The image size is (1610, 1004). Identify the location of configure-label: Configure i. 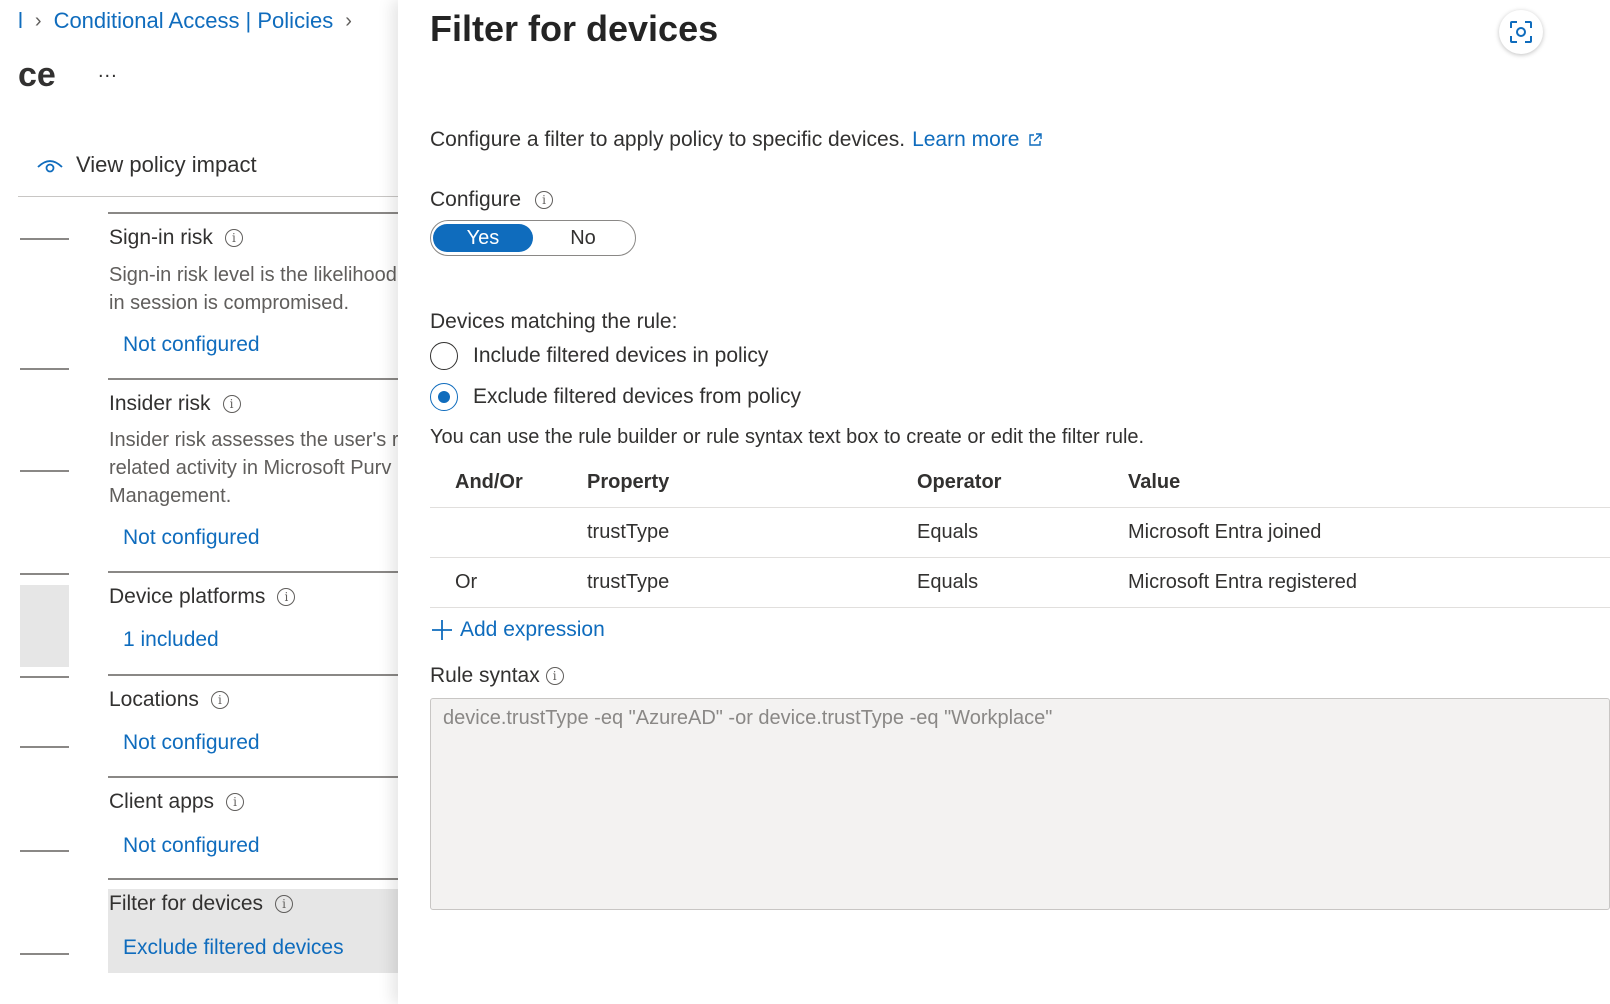
(492, 200).